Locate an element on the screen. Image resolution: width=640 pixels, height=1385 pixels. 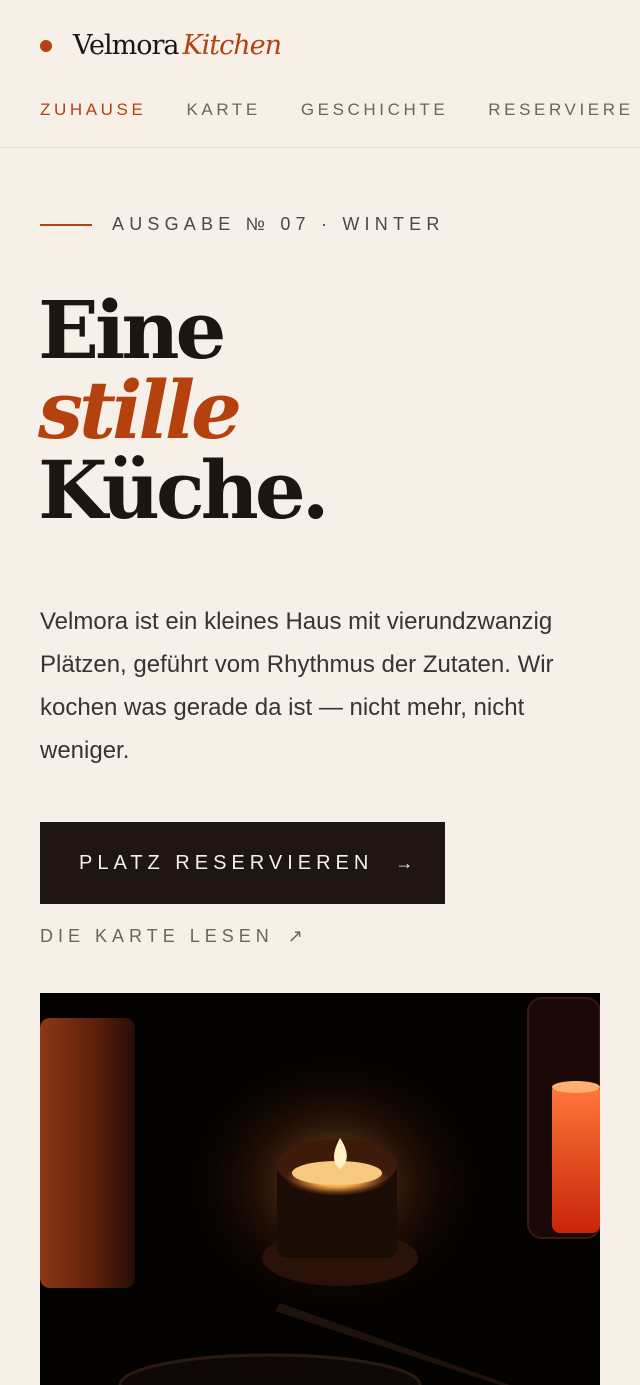
hero-headline: Eine stille Küche. is located at coordinates (184, 410).